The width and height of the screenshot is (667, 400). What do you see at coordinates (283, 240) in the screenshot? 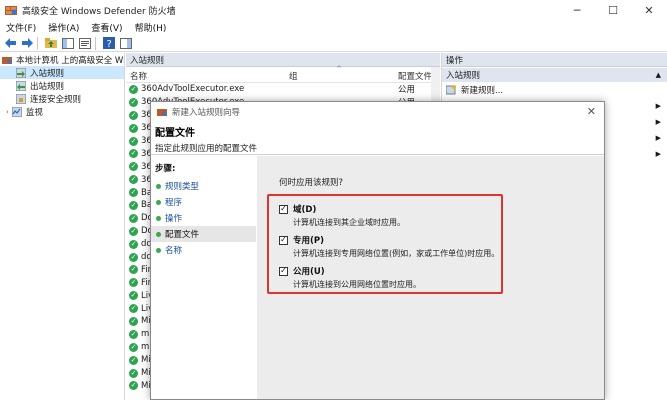
I see `private-checkbox: ✓` at bounding box center [283, 240].